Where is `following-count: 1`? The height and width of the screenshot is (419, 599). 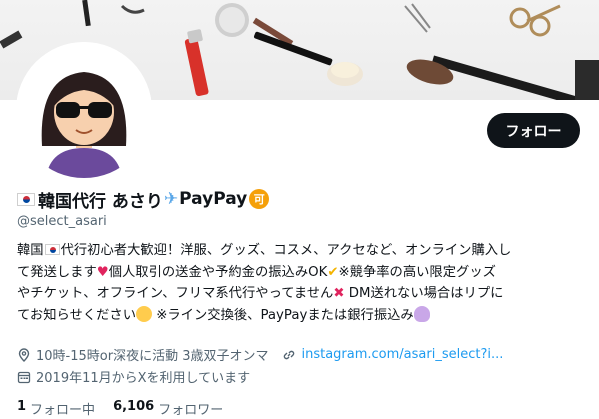
following-count: 1 is located at coordinates (22, 406).